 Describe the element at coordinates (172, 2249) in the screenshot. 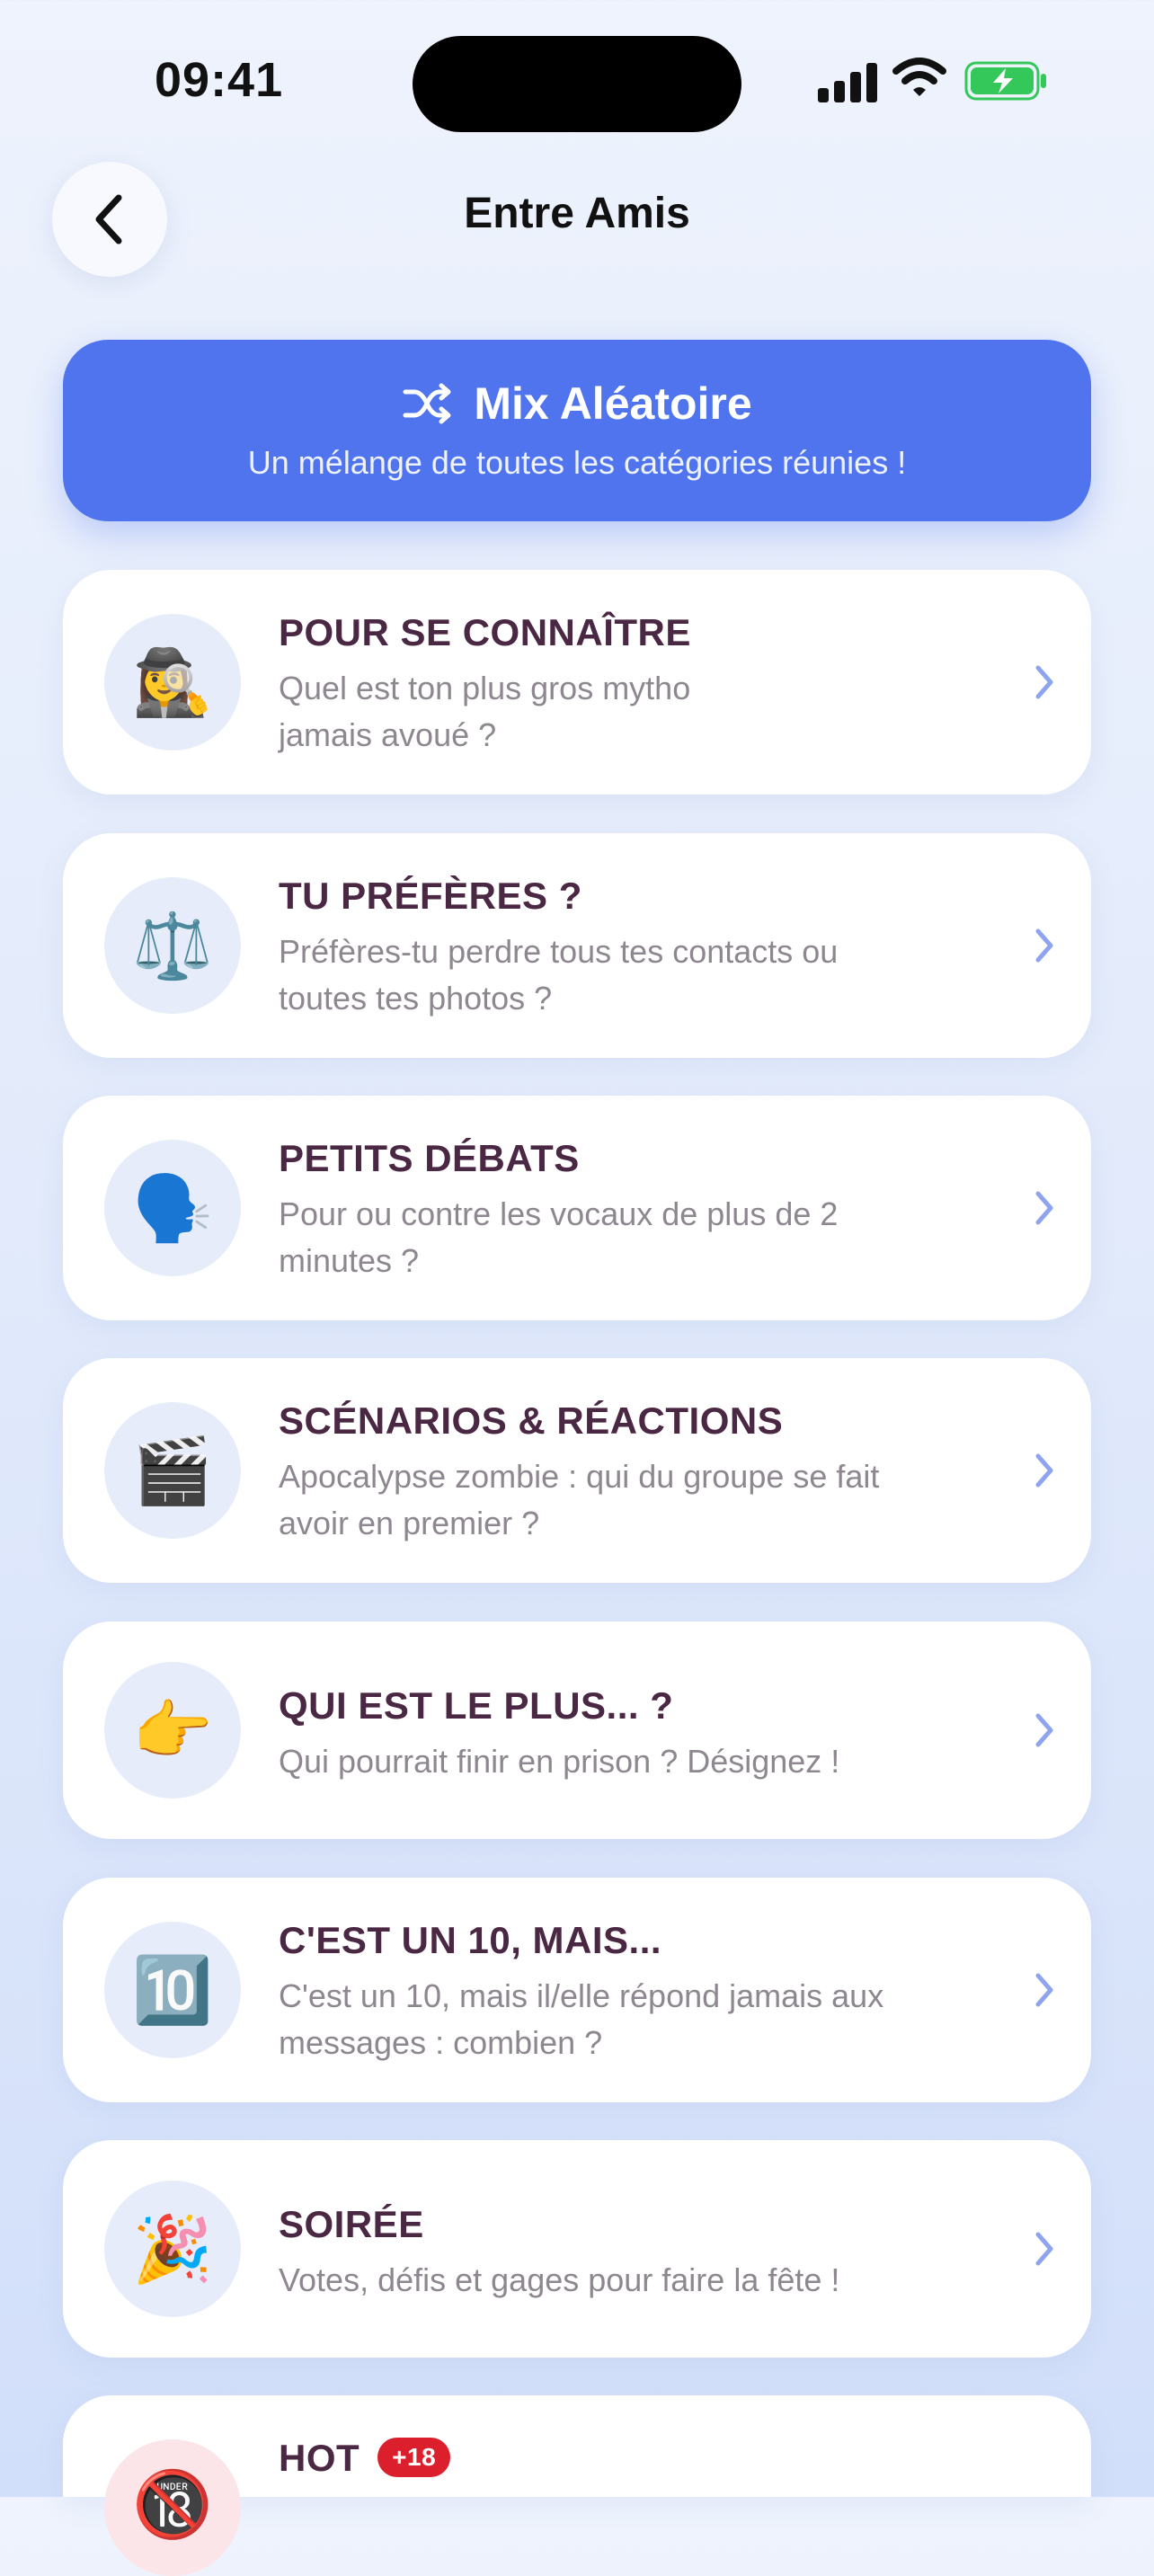

I see `party-popper-emoji-icon: 🎉` at that location.